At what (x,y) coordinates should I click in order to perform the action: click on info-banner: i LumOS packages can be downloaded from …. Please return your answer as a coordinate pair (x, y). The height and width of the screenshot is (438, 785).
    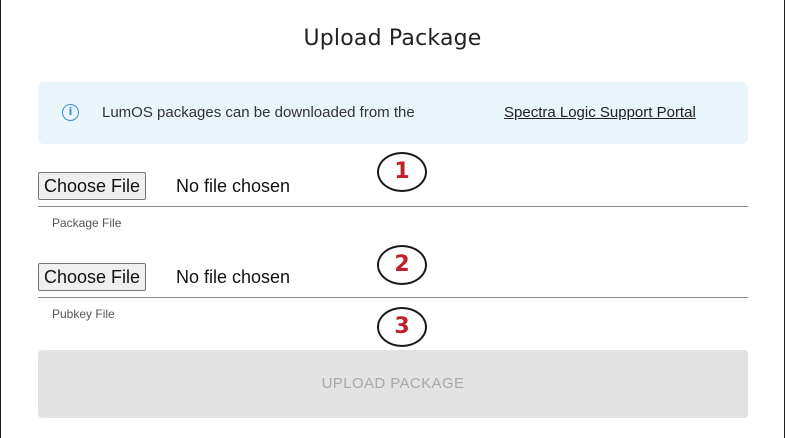
    Looking at the image, I should click on (393, 113).